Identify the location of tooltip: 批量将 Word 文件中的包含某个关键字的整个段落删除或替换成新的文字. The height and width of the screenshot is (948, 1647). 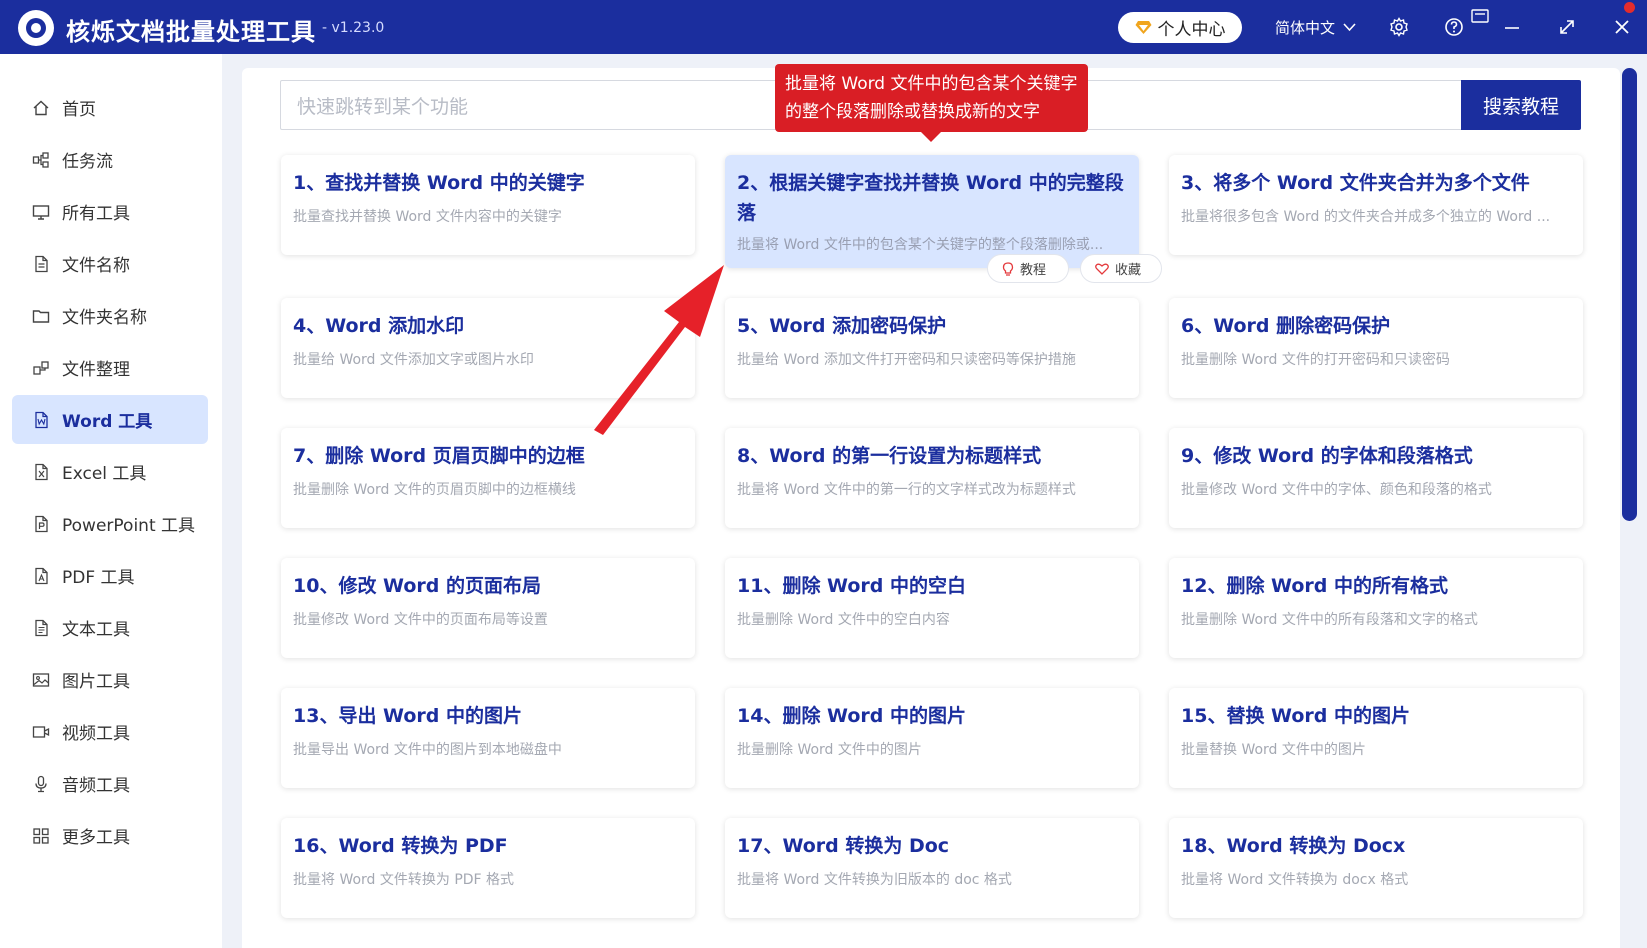
(931, 103).